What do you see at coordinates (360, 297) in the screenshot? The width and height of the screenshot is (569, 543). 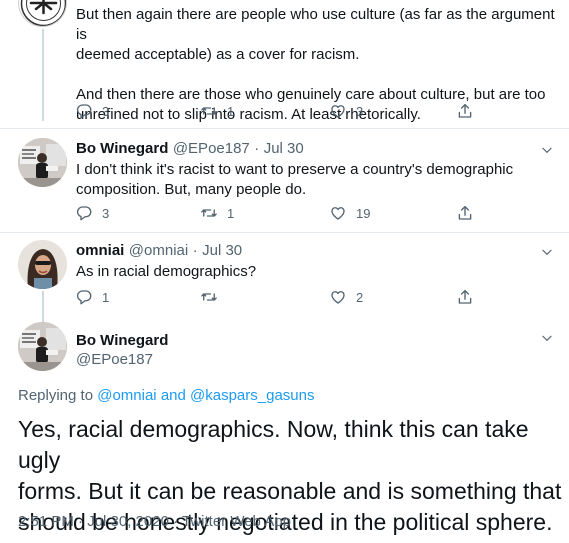 I see `like-count: 2` at bounding box center [360, 297].